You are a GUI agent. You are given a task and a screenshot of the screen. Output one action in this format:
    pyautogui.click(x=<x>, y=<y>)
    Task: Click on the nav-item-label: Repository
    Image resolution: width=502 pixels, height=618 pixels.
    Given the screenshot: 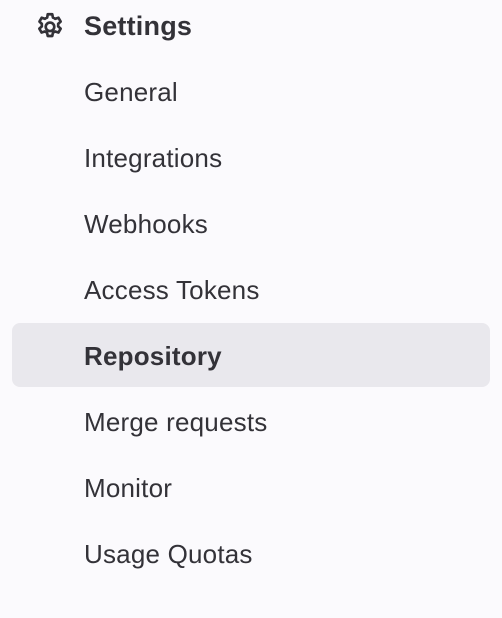 What is the action you would take?
    pyautogui.click(x=153, y=355)
    